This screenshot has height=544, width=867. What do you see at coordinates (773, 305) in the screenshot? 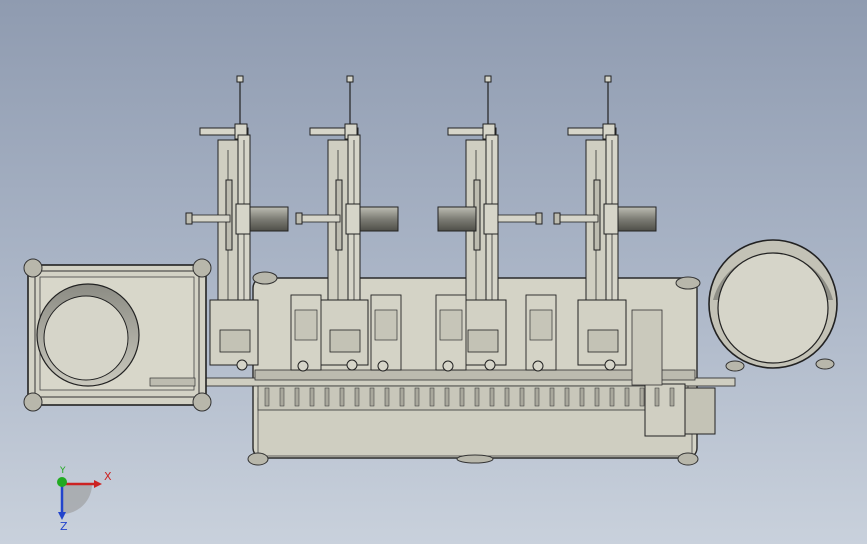
I see `right-feeder-reel` at bounding box center [773, 305].